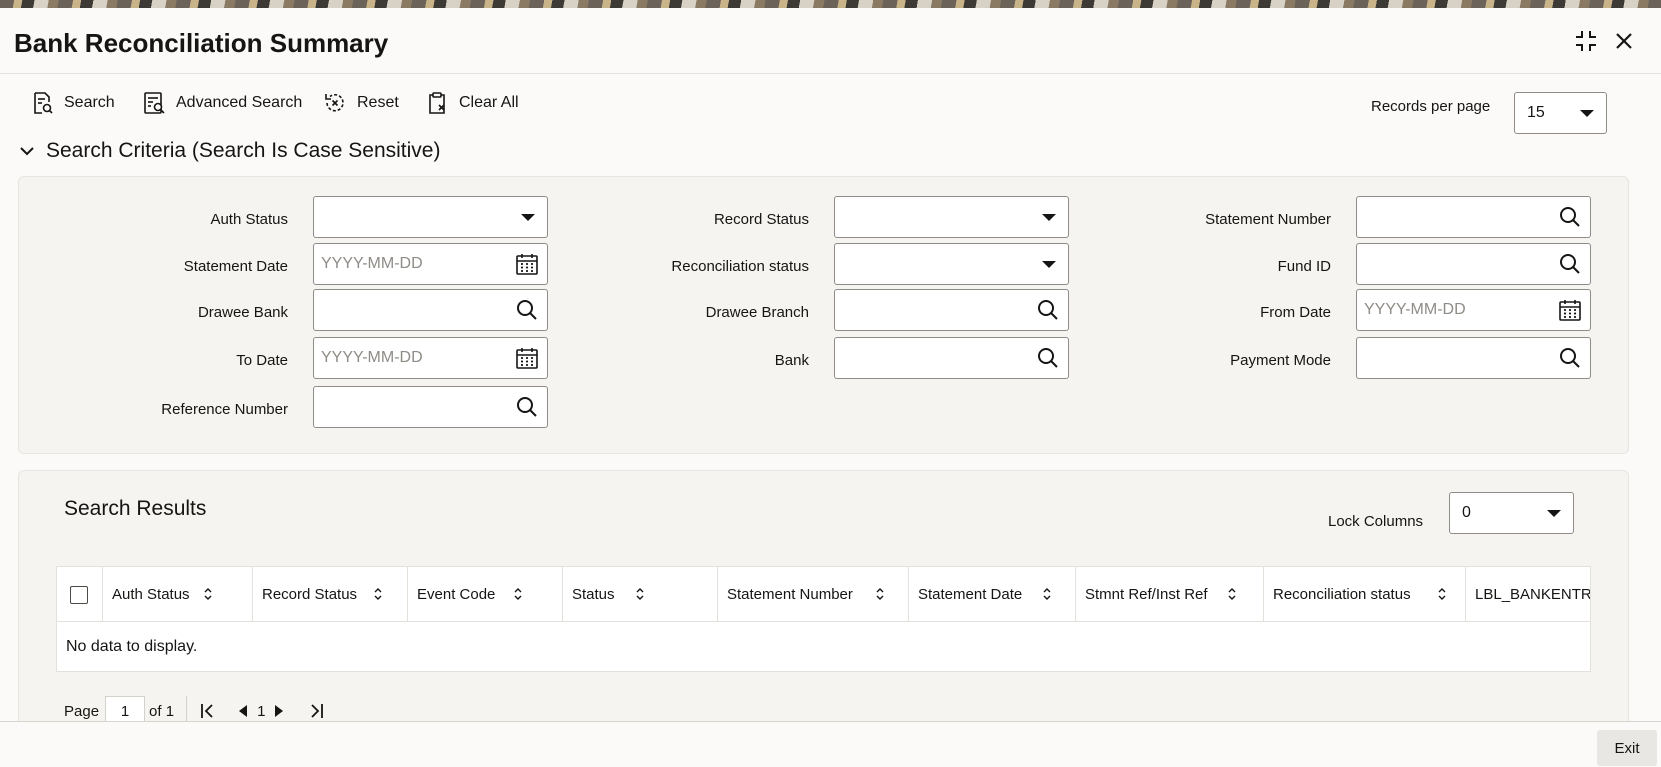 Image resolution: width=1661 pixels, height=767 pixels. Describe the element at coordinates (430, 217) in the screenshot. I see `auth-status-select` at that location.